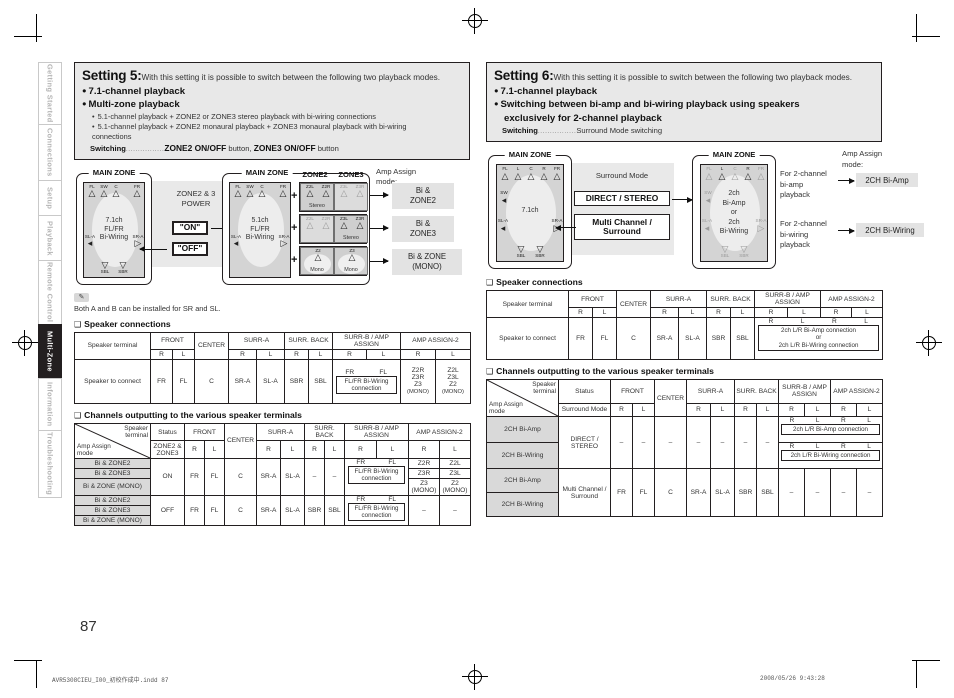 The height and width of the screenshot is (698, 954). What do you see at coordinates (50, 351) in the screenshot?
I see `sidebar-item-multi-zone: Multi-Zone` at bounding box center [50, 351].